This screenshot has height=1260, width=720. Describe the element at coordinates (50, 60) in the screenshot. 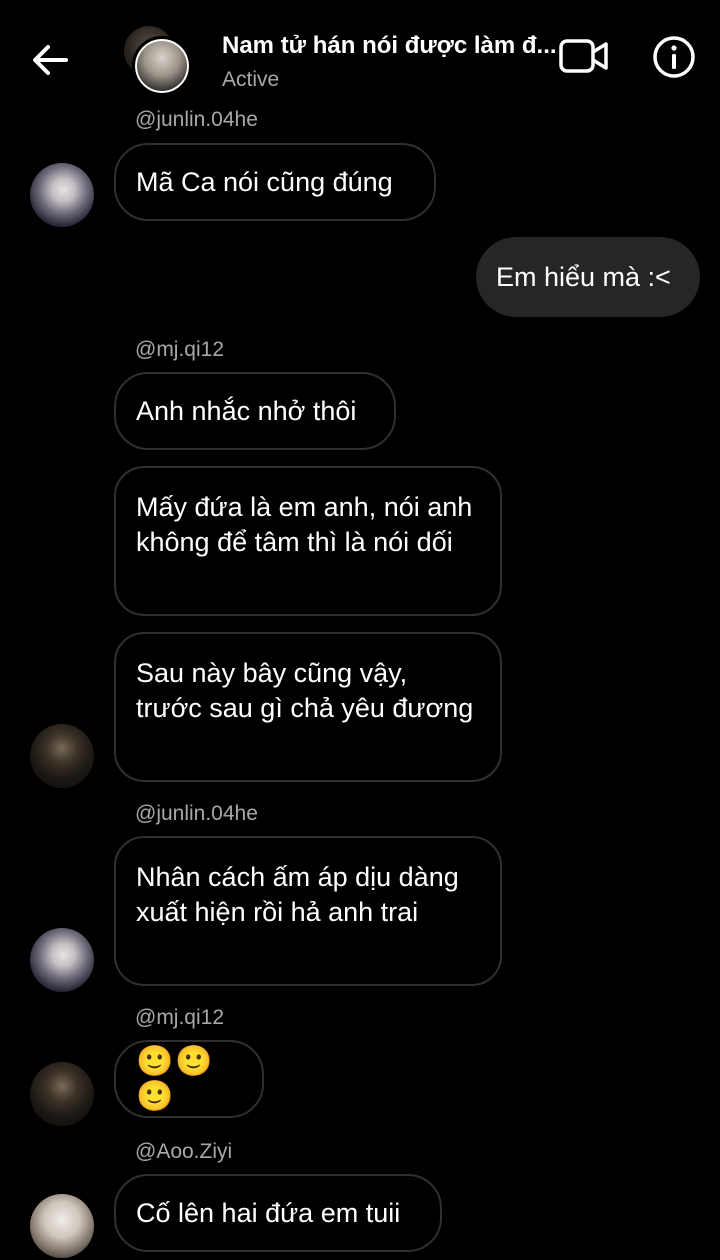

I see `back-arrow-icon` at that location.